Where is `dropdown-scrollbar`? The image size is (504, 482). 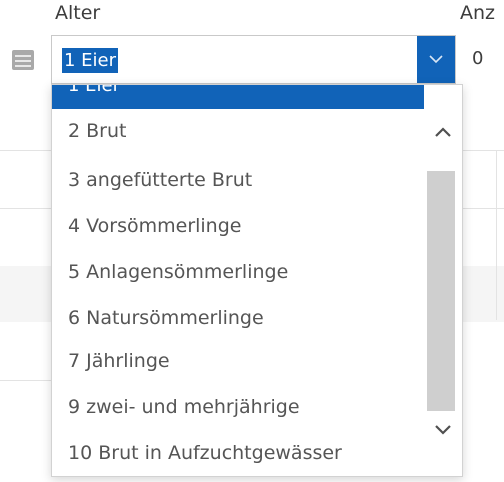 dropdown-scrollbar is located at coordinates (443, 280).